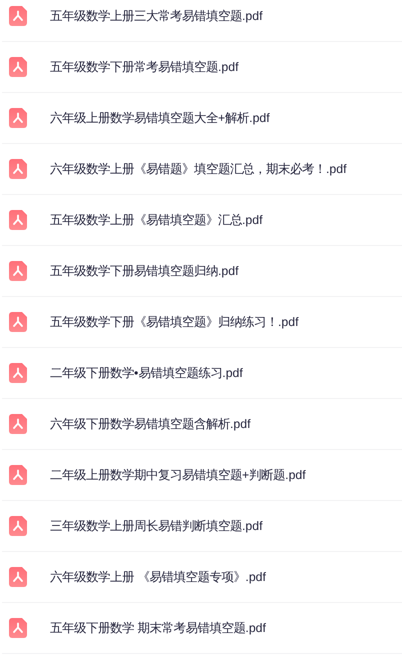 The width and height of the screenshot is (402, 655). What do you see at coordinates (178, 475) in the screenshot?
I see `file-name: 二年级上册数学期中复习易错填空题+判断题.pdf` at bounding box center [178, 475].